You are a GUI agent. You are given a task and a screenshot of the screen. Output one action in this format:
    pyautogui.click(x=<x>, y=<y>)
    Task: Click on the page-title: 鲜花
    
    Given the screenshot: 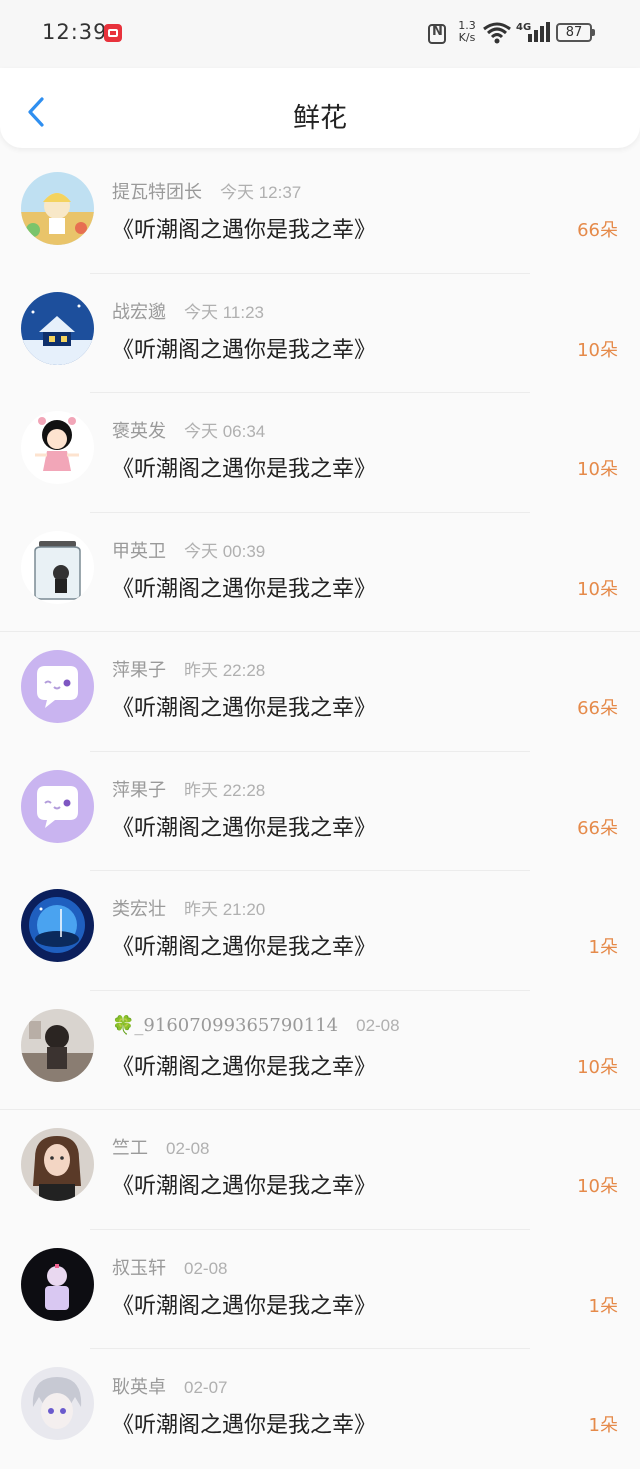 What is the action you would take?
    pyautogui.click(x=320, y=118)
    